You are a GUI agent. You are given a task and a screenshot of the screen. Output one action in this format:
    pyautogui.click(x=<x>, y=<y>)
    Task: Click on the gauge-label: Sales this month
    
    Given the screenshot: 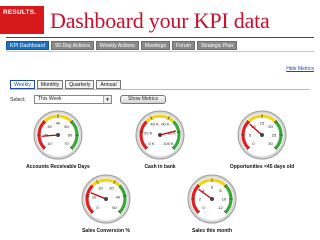 What is the action you would take?
    pyautogui.click(x=212, y=231)
    